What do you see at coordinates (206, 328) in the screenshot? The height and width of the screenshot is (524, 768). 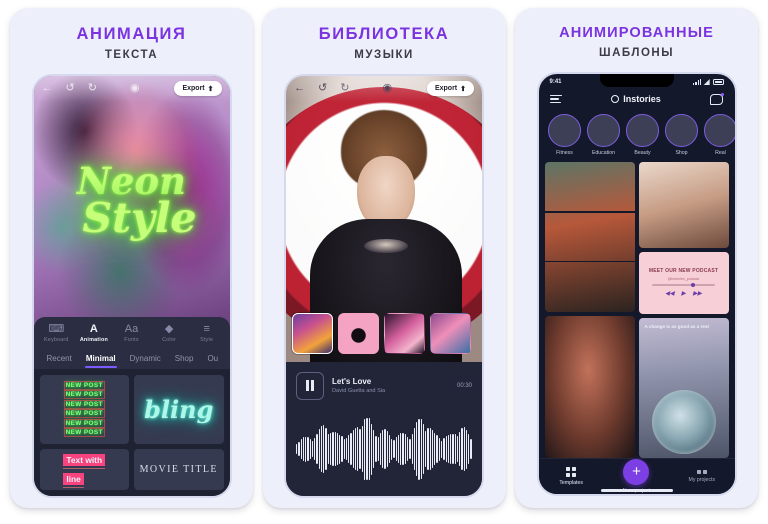 I see `style-lines-icon: ≡` at bounding box center [206, 328].